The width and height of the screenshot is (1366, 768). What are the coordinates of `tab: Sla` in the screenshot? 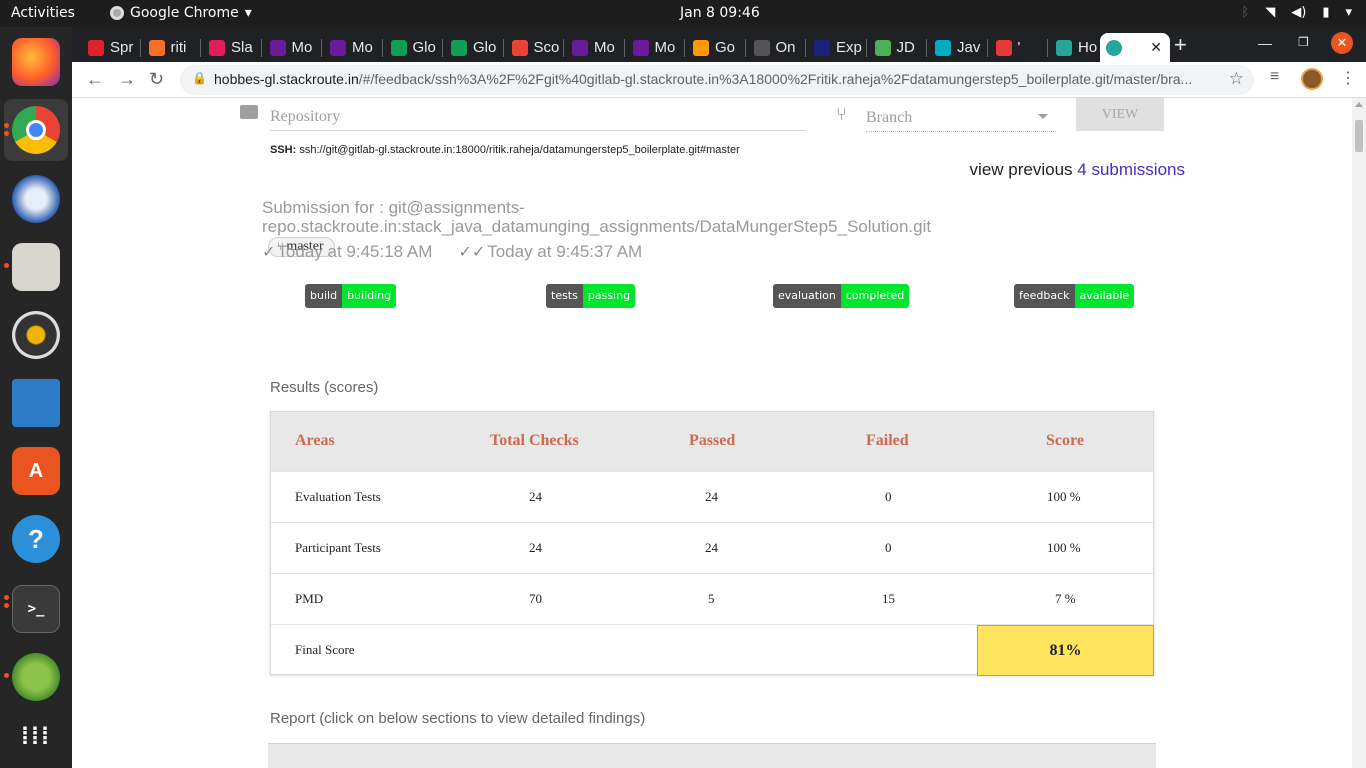 It's located at (231, 47).